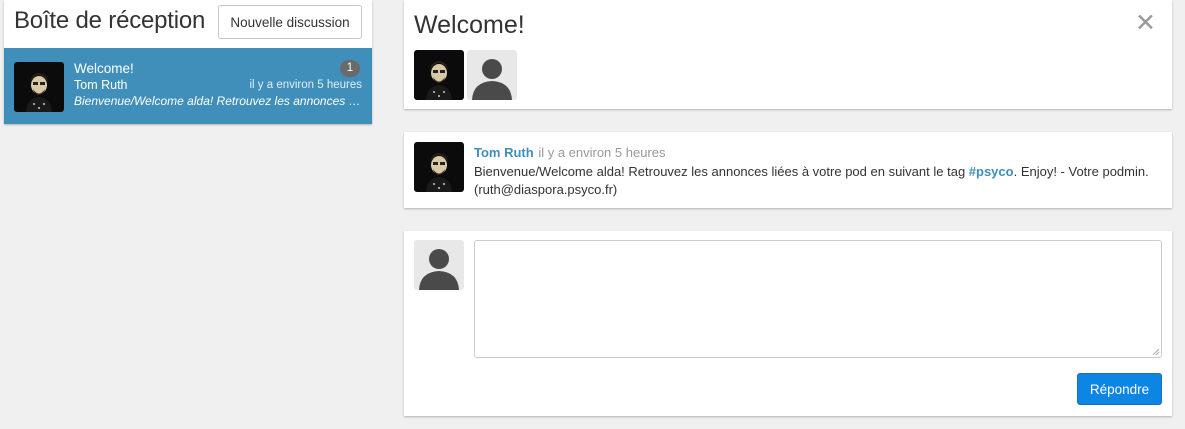 The width and height of the screenshot is (1185, 429). I want to click on close-icon: ✕, so click(1145, 23).